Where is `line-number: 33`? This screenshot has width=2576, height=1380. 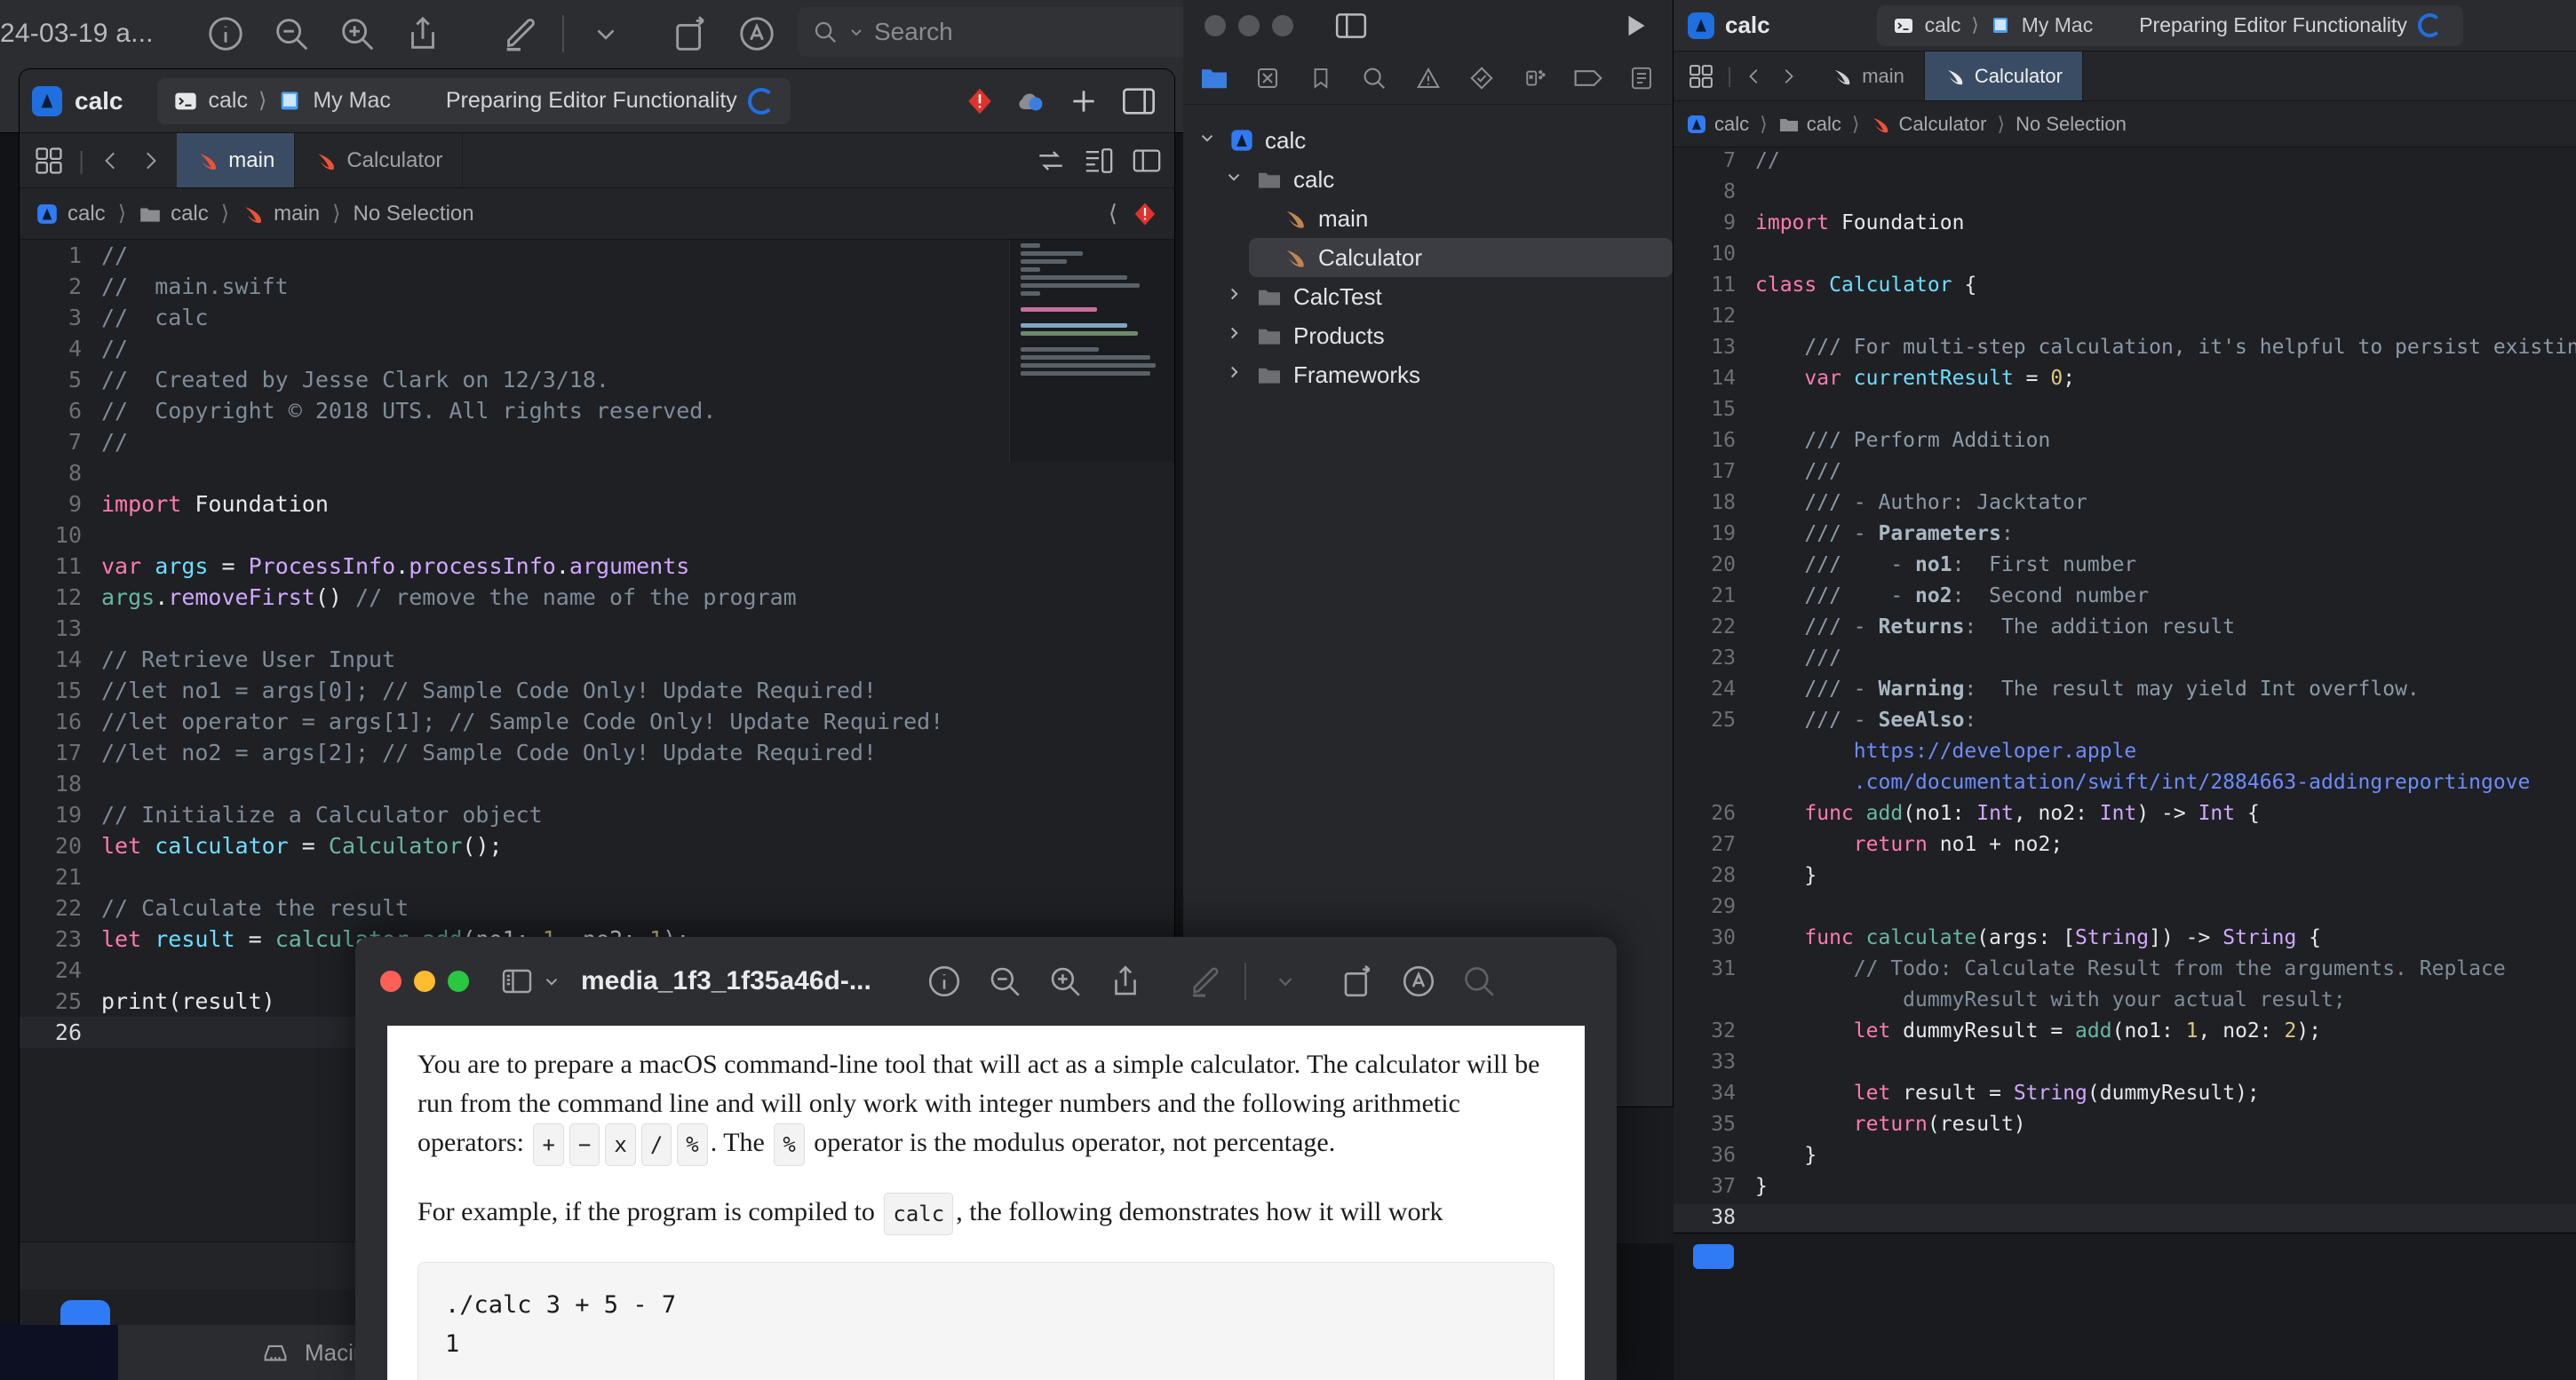
line-number: 33 is located at coordinates (1723, 1062).